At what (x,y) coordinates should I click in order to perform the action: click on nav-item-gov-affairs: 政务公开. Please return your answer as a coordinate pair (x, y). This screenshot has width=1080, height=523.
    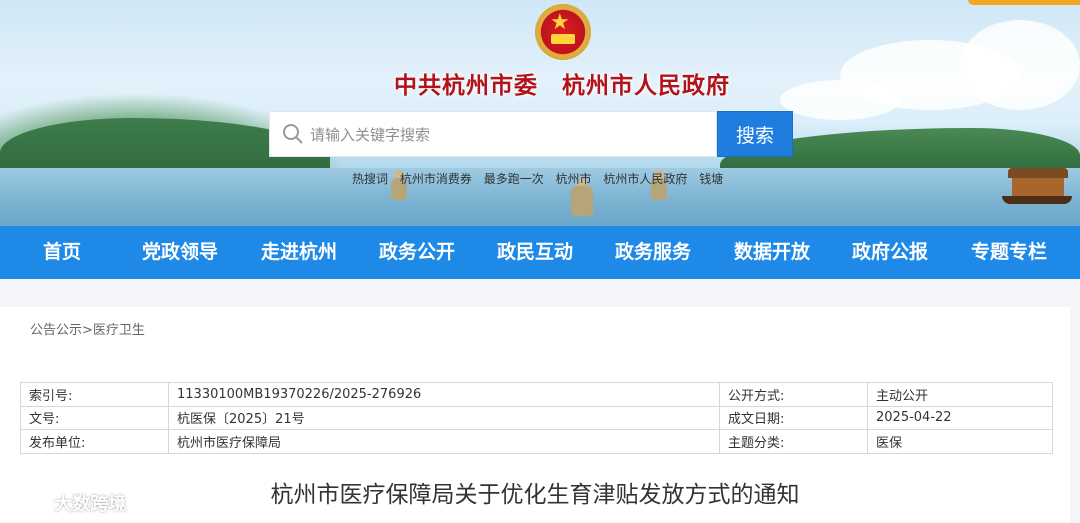
    Looking at the image, I should click on (417, 252).